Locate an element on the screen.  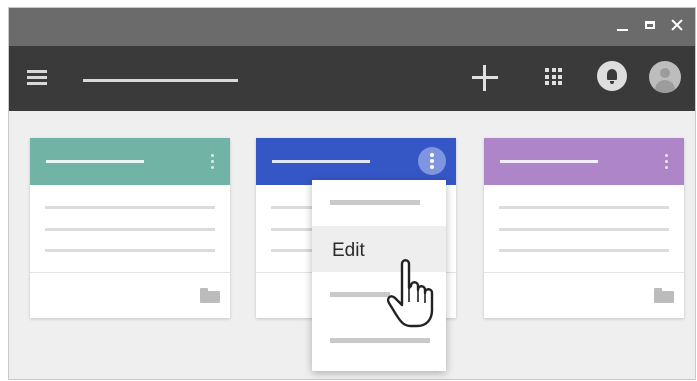
minimize-button is located at coordinates (623, 25).